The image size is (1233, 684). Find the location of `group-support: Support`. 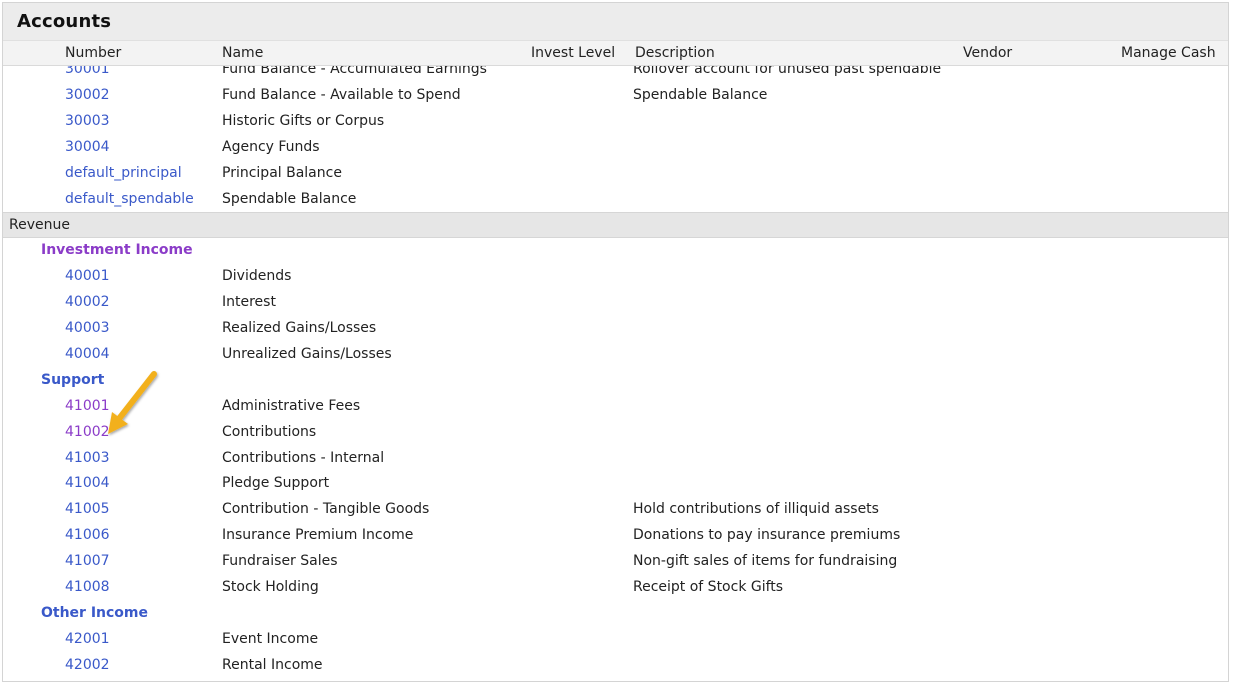

group-support: Support is located at coordinates (615, 381).